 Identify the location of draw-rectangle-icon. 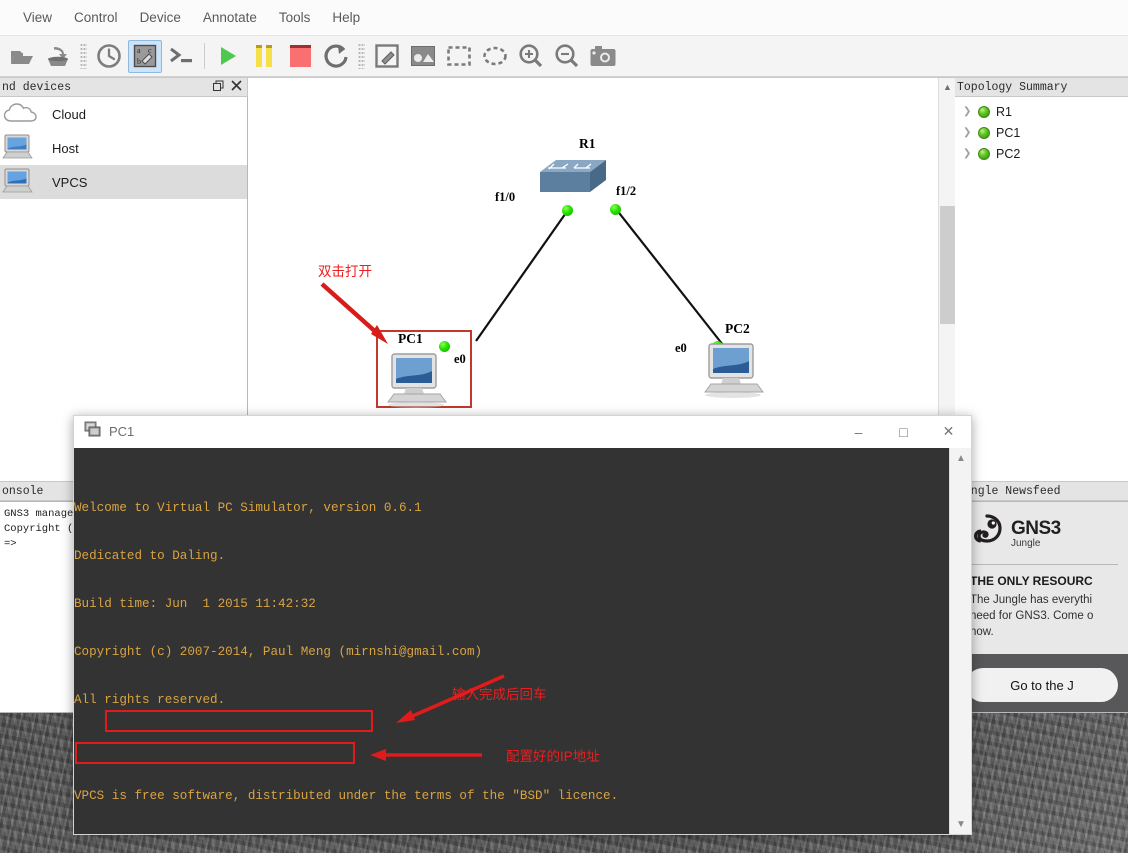
(459, 56).